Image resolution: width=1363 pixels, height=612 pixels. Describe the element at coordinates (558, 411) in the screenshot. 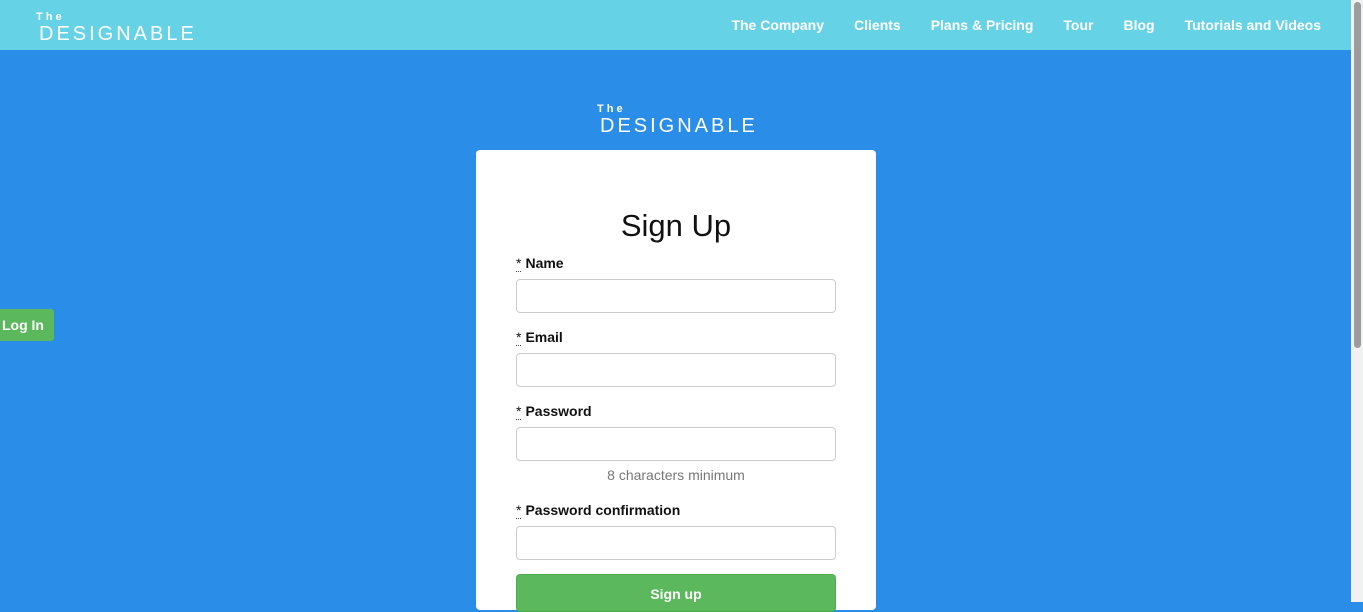

I see `password-label-text: Password` at that location.